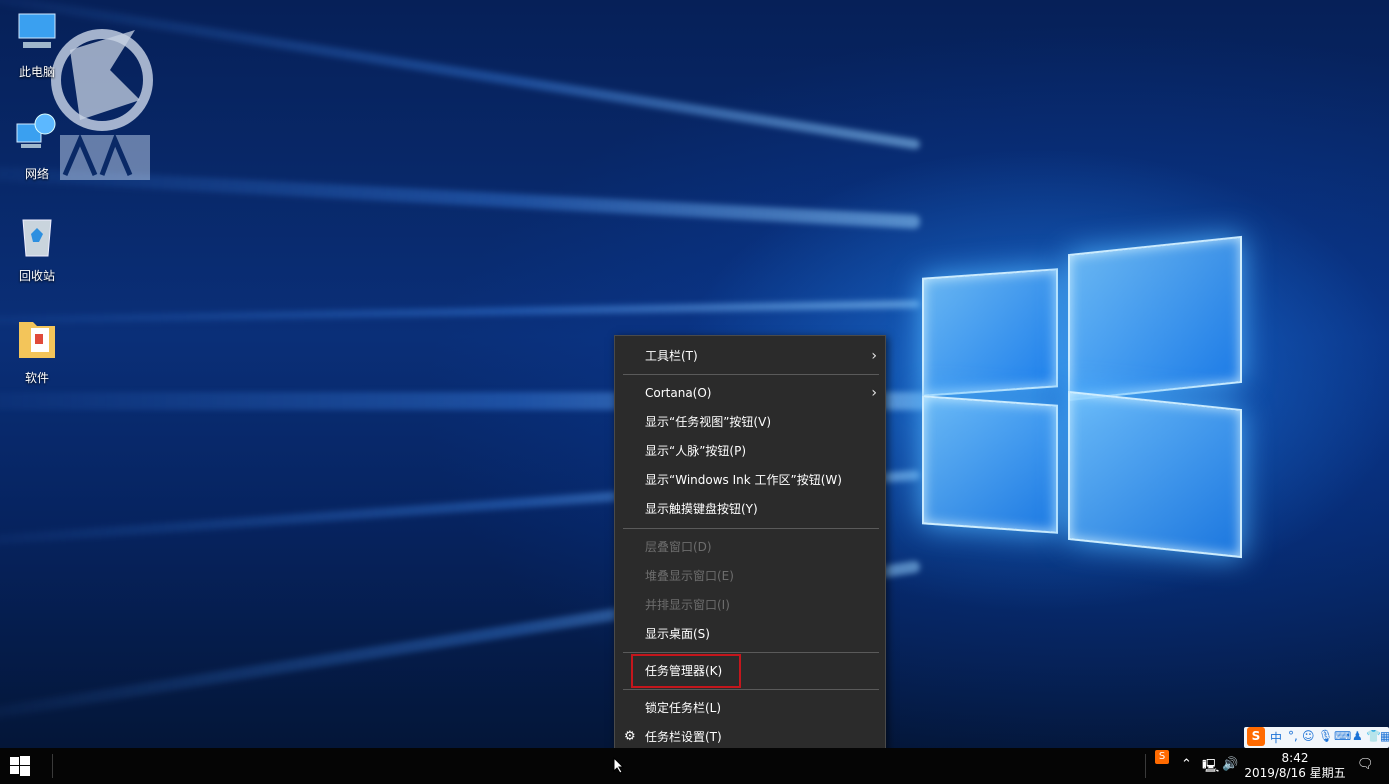  I want to click on ime-punctuation-button: °,, so click(1293, 736).